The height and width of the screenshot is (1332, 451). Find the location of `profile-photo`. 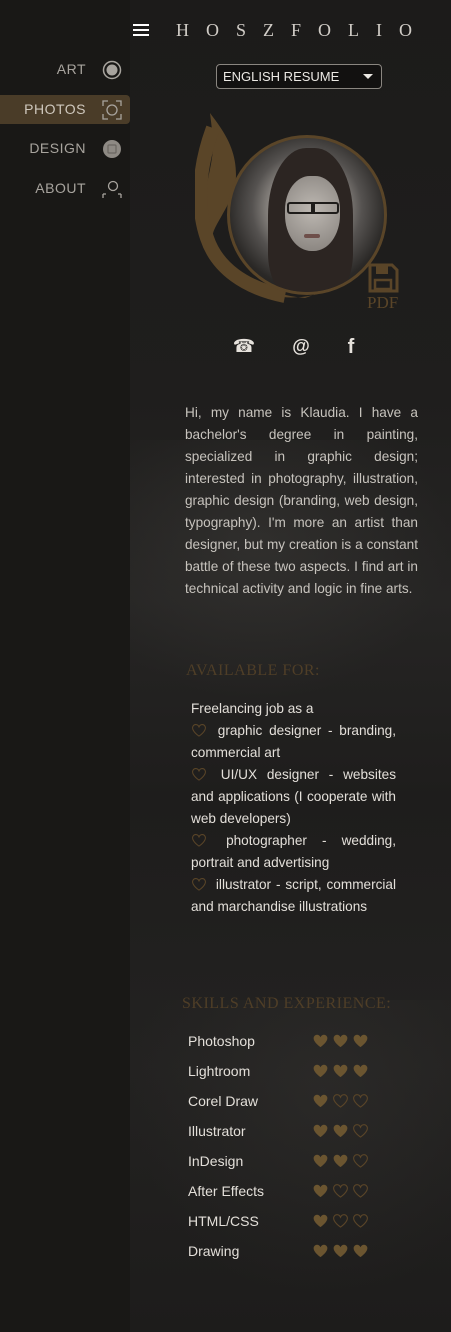

profile-photo is located at coordinates (307, 215).